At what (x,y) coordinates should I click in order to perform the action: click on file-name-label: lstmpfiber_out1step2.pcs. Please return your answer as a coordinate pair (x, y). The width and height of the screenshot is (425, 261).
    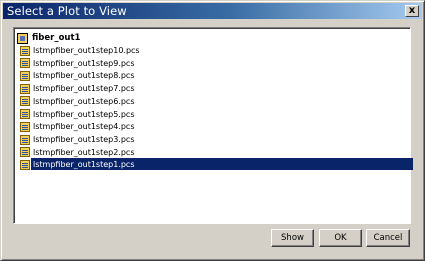
    Looking at the image, I should click on (84, 152).